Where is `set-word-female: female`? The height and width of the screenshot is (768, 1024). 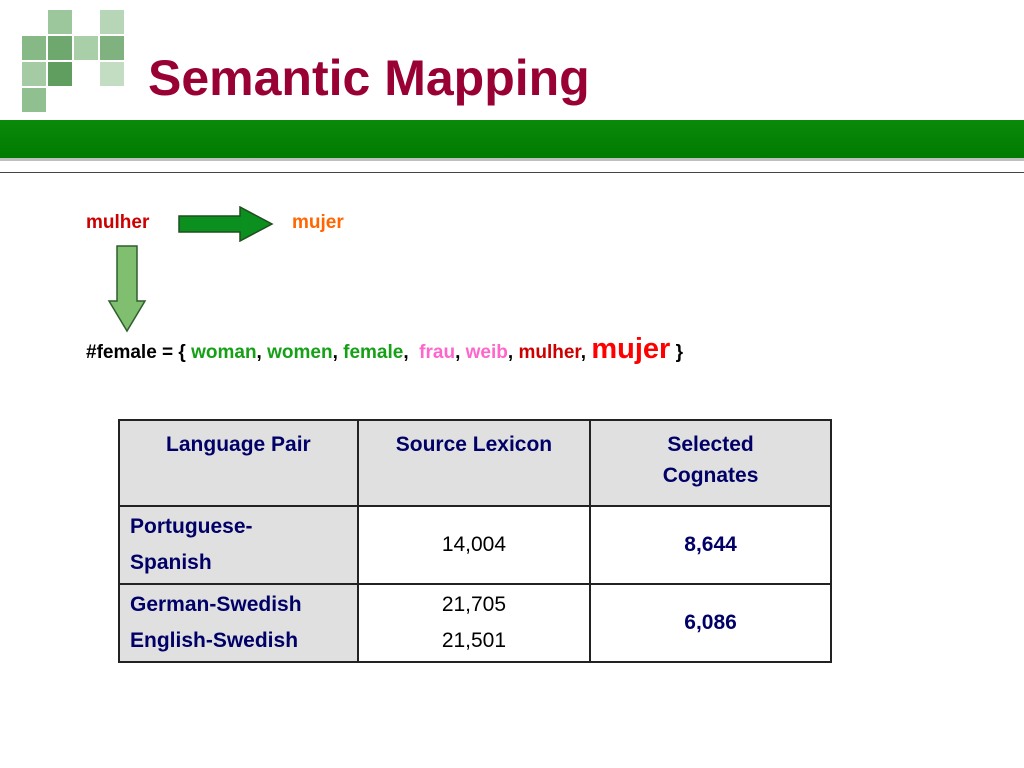 set-word-female: female is located at coordinates (373, 352).